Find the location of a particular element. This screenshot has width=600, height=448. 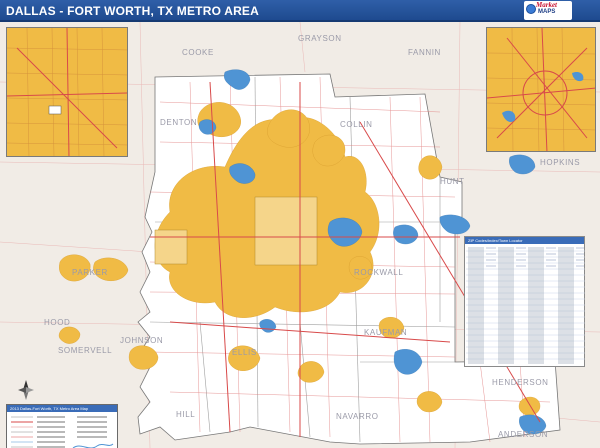

county-label-grayson: GRAYSON is located at coordinates (320, 38).